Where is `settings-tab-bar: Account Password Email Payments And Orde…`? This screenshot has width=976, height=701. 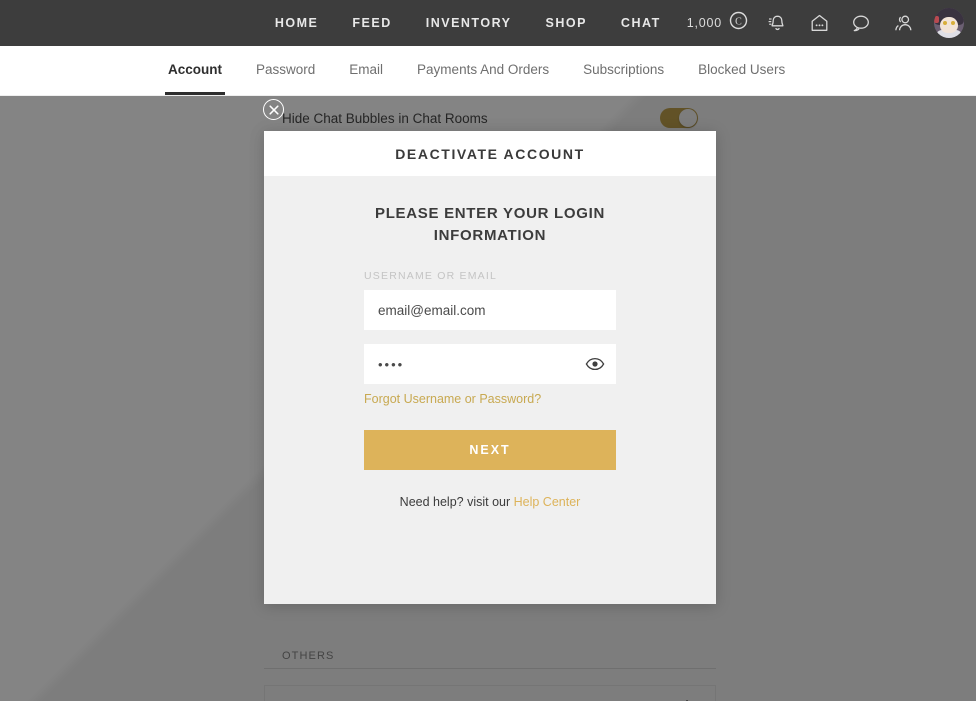 settings-tab-bar: Account Password Email Payments And Orde… is located at coordinates (488, 71).